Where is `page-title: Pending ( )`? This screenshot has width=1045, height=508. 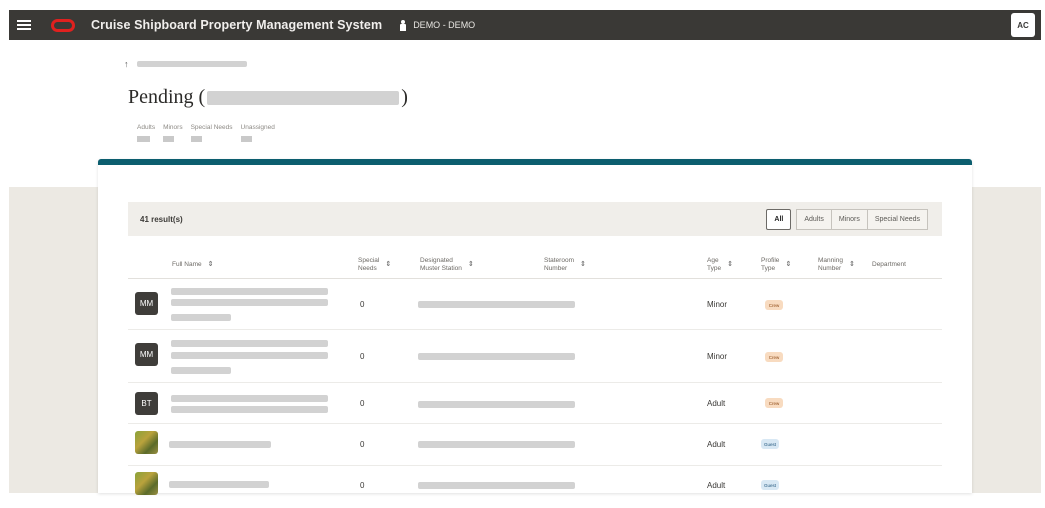 page-title: Pending ( ) is located at coordinates (268, 97).